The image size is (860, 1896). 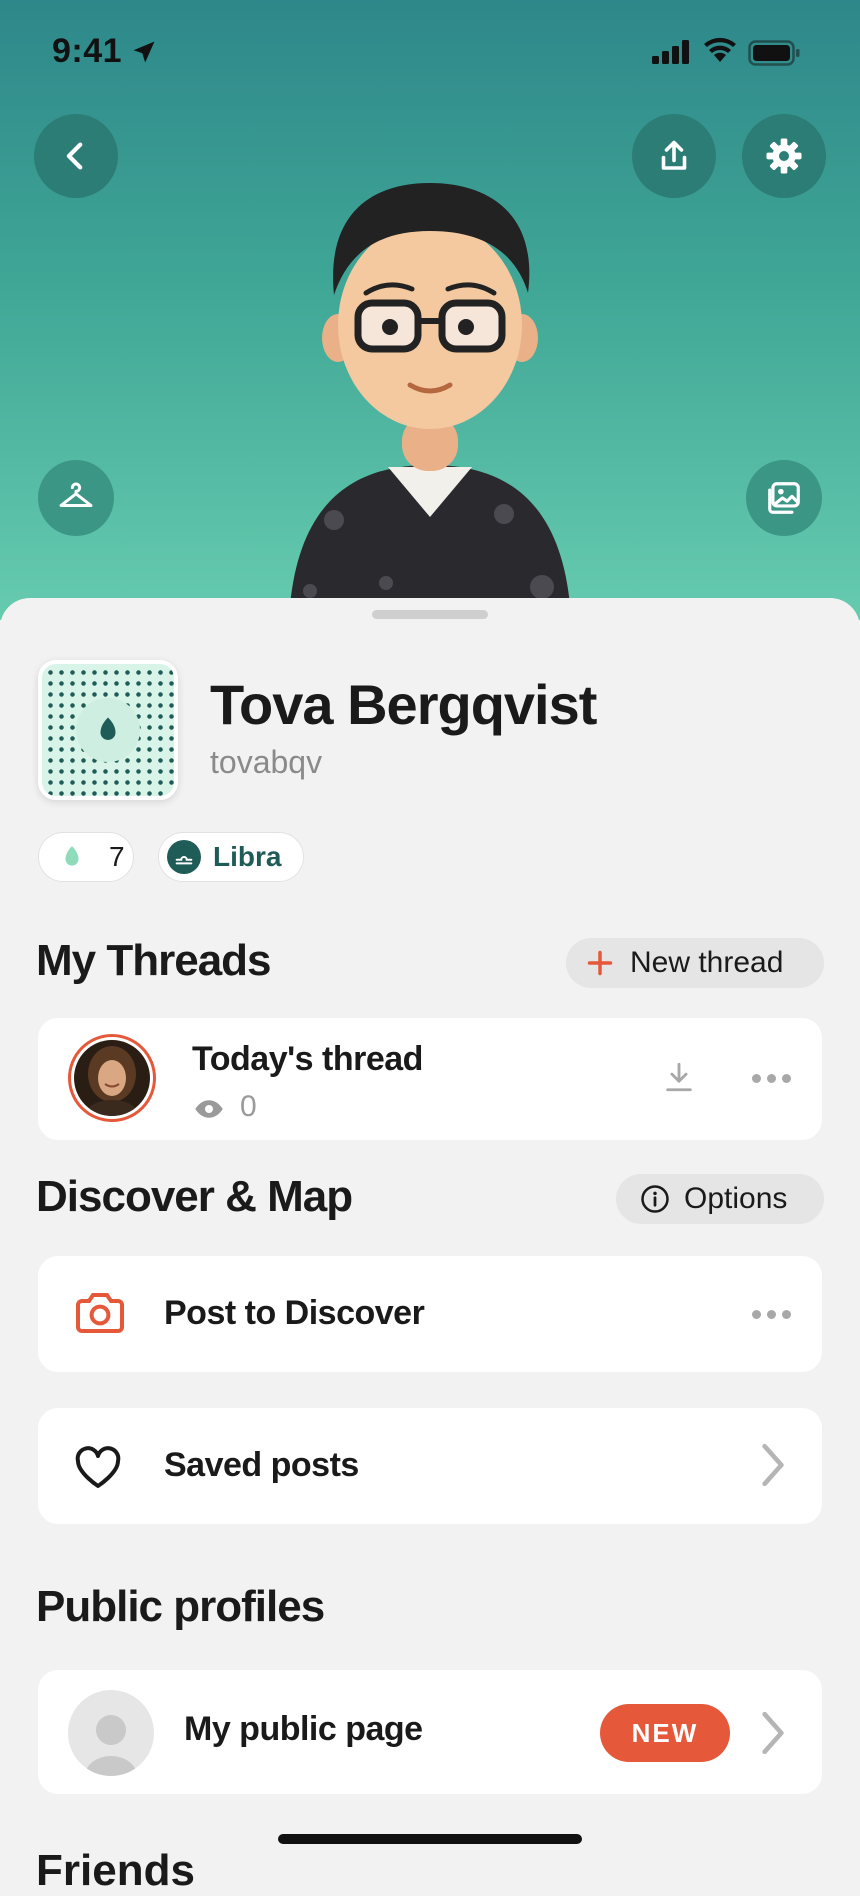 What do you see at coordinates (266, 762) in the screenshot?
I see `profile-handle: tovabqv` at bounding box center [266, 762].